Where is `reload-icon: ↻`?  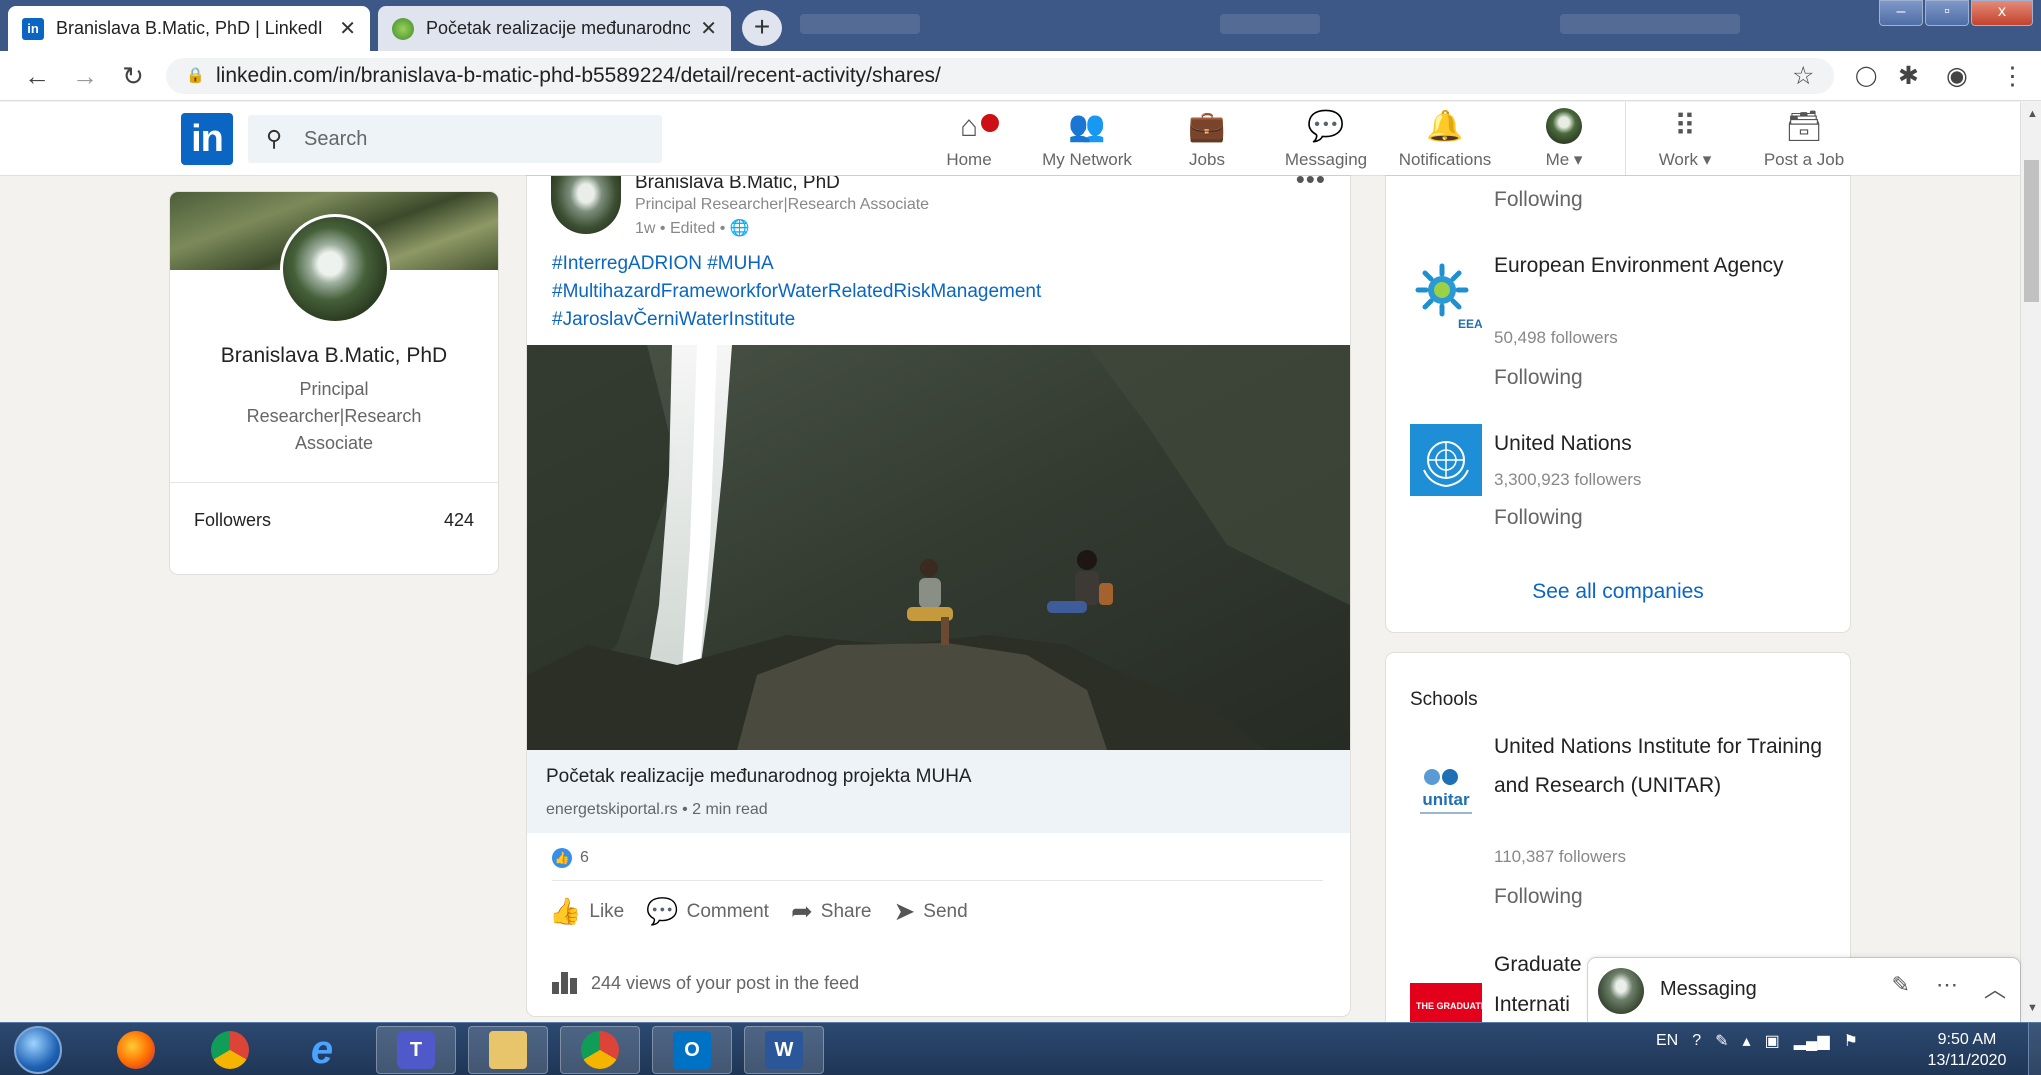
reload-icon: ↻ is located at coordinates (133, 76).